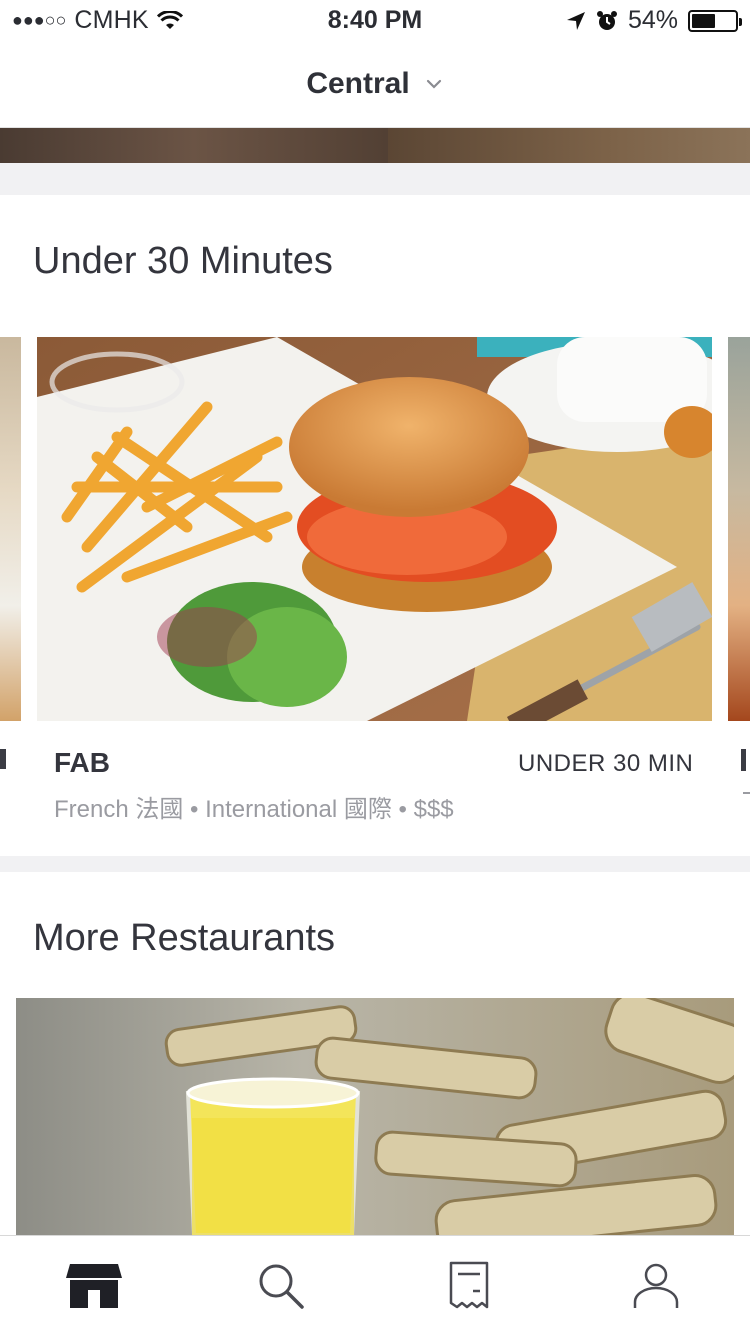 This screenshot has height=1334, width=750. What do you see at coordinates (3, 759) in the screenshot?
I see `previous-card-name` at bounding box center [3, 759].